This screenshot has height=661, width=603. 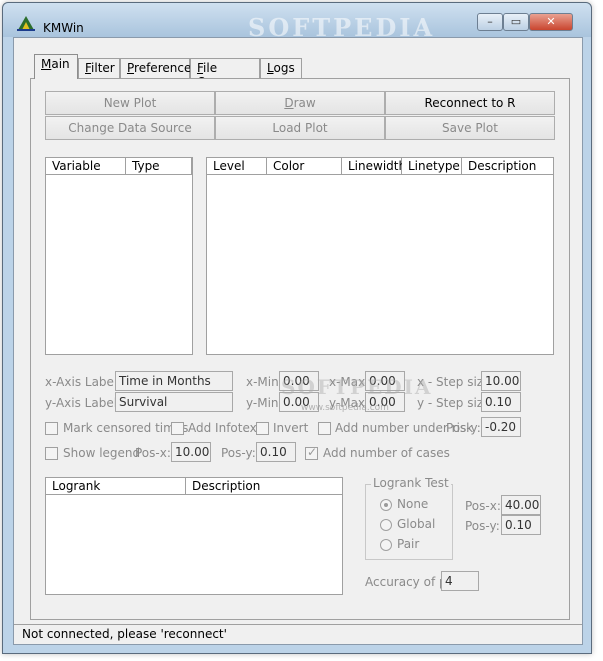 I want to click on new-plot-button: New Plot, so click(x=130, y=103).